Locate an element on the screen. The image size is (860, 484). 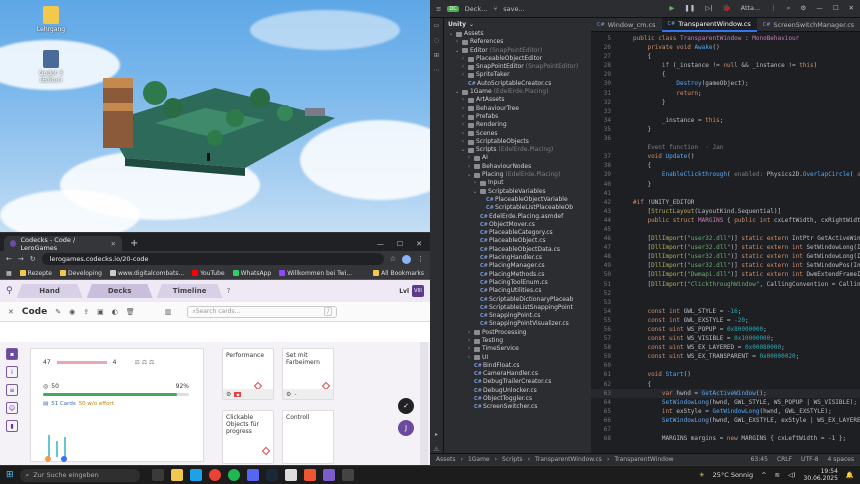
card-performance: Performance ⚙ ◆ is located at coordinates (248, 374).